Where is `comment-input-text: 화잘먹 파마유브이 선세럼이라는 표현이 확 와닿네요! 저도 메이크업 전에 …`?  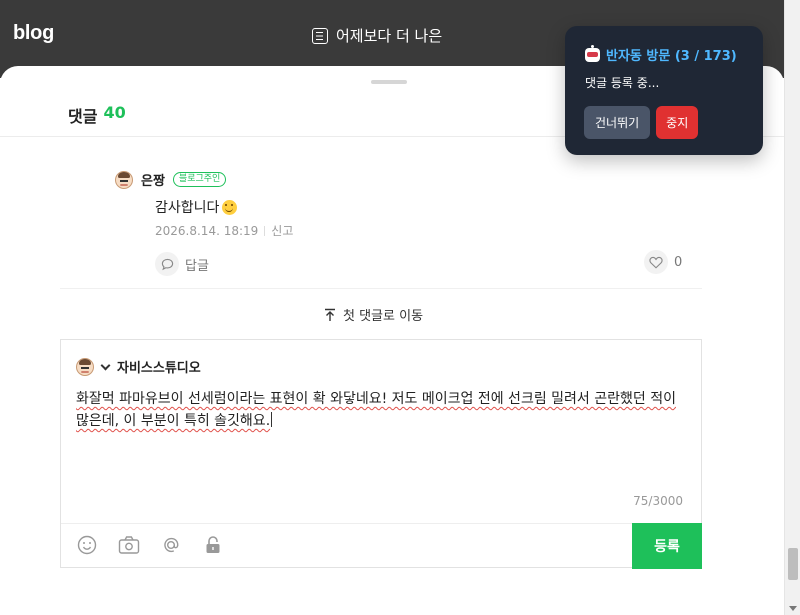 comment-input-text: 화잘먹 파마유브이 선세럼이라는 표현이 확 와닿네요! 저도 메이크업 전에 … is located at coordinates (376, 410).